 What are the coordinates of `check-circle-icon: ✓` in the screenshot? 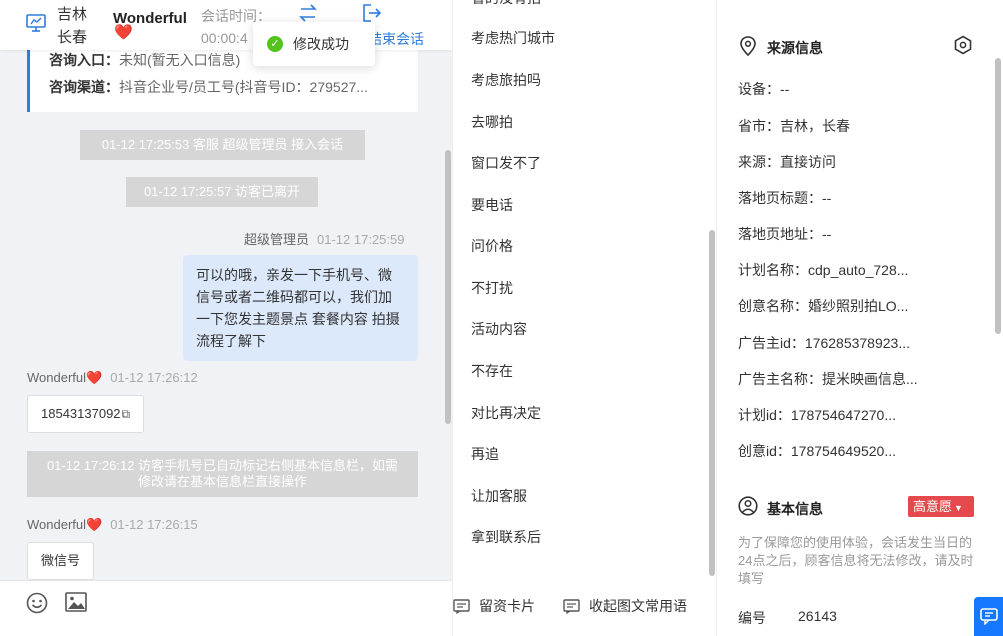 It's located at (275, 44).